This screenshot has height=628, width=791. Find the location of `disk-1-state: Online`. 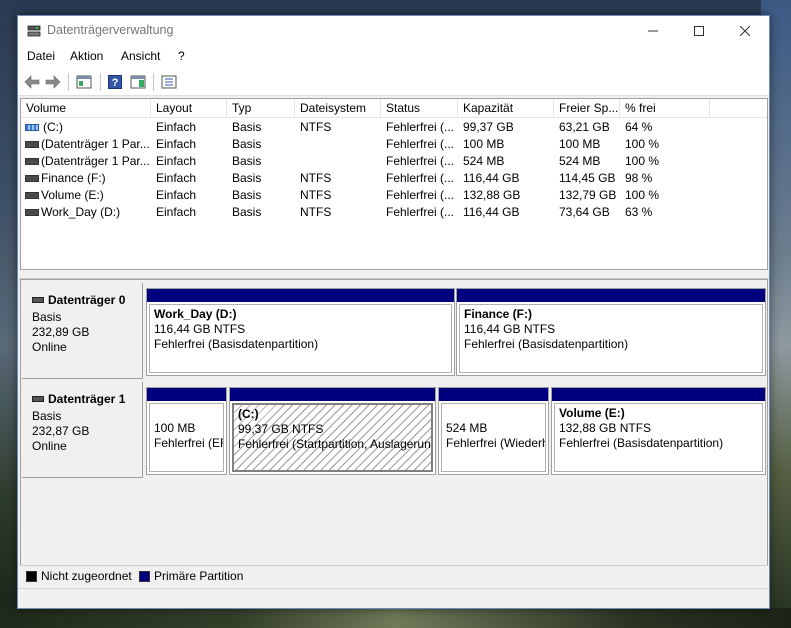

disk-1-state: Online is located at coordinates (49, 446).